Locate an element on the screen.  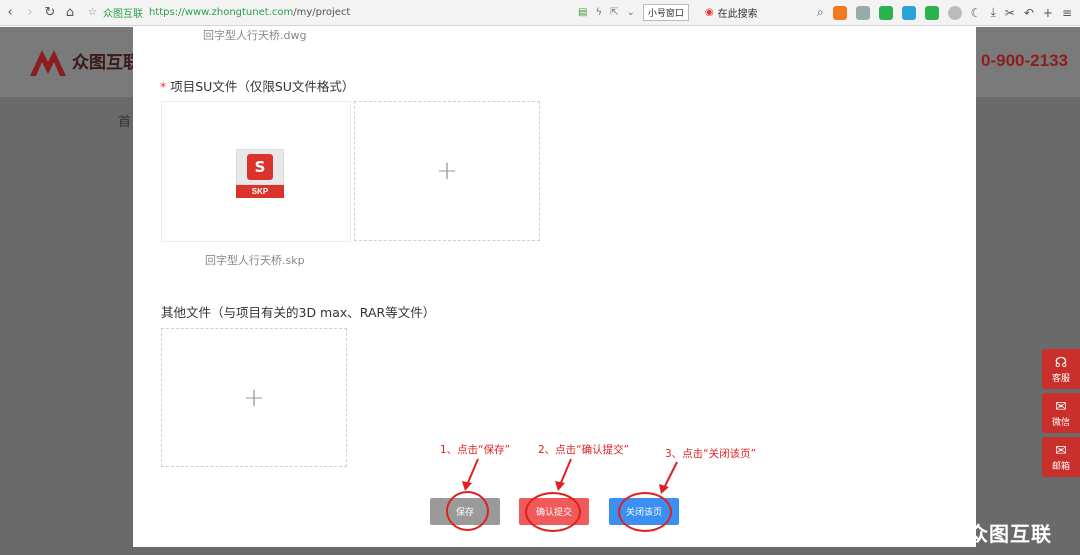
screenshot-icon is located at coordinates (908, 12).